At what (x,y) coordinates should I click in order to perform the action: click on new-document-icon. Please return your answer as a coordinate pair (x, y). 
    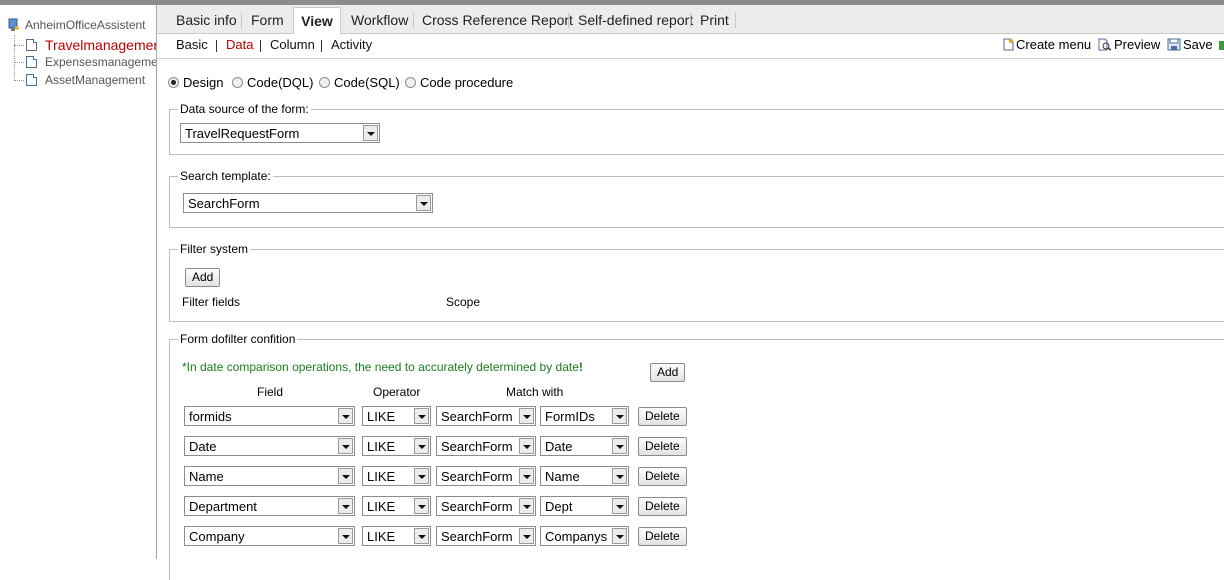
    Looking at the image, I should click on (1008, 44).